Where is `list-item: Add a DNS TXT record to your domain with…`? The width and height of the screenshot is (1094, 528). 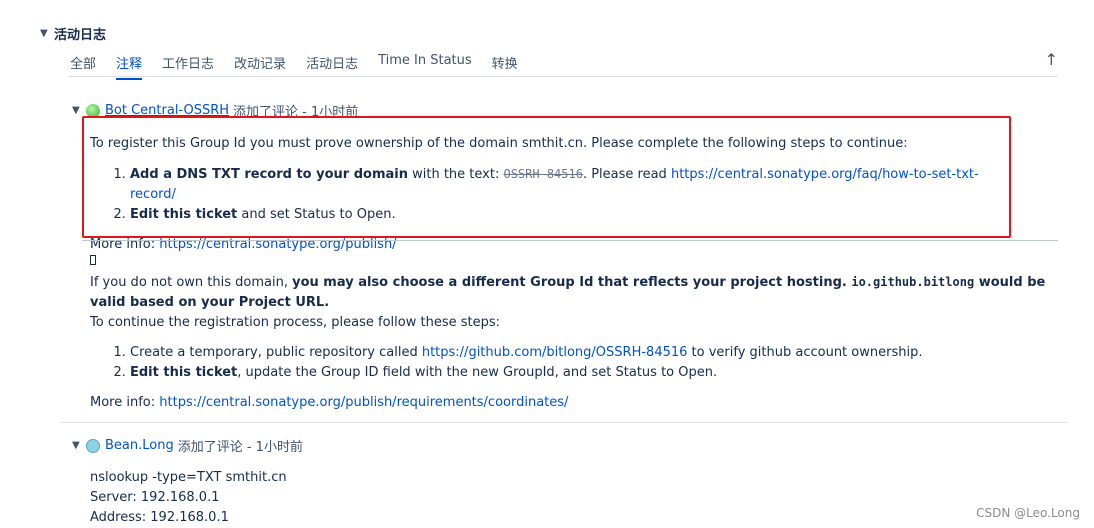
list-item: Add a DNS TXT record to your domain with… is located at coordinates (565, 184).